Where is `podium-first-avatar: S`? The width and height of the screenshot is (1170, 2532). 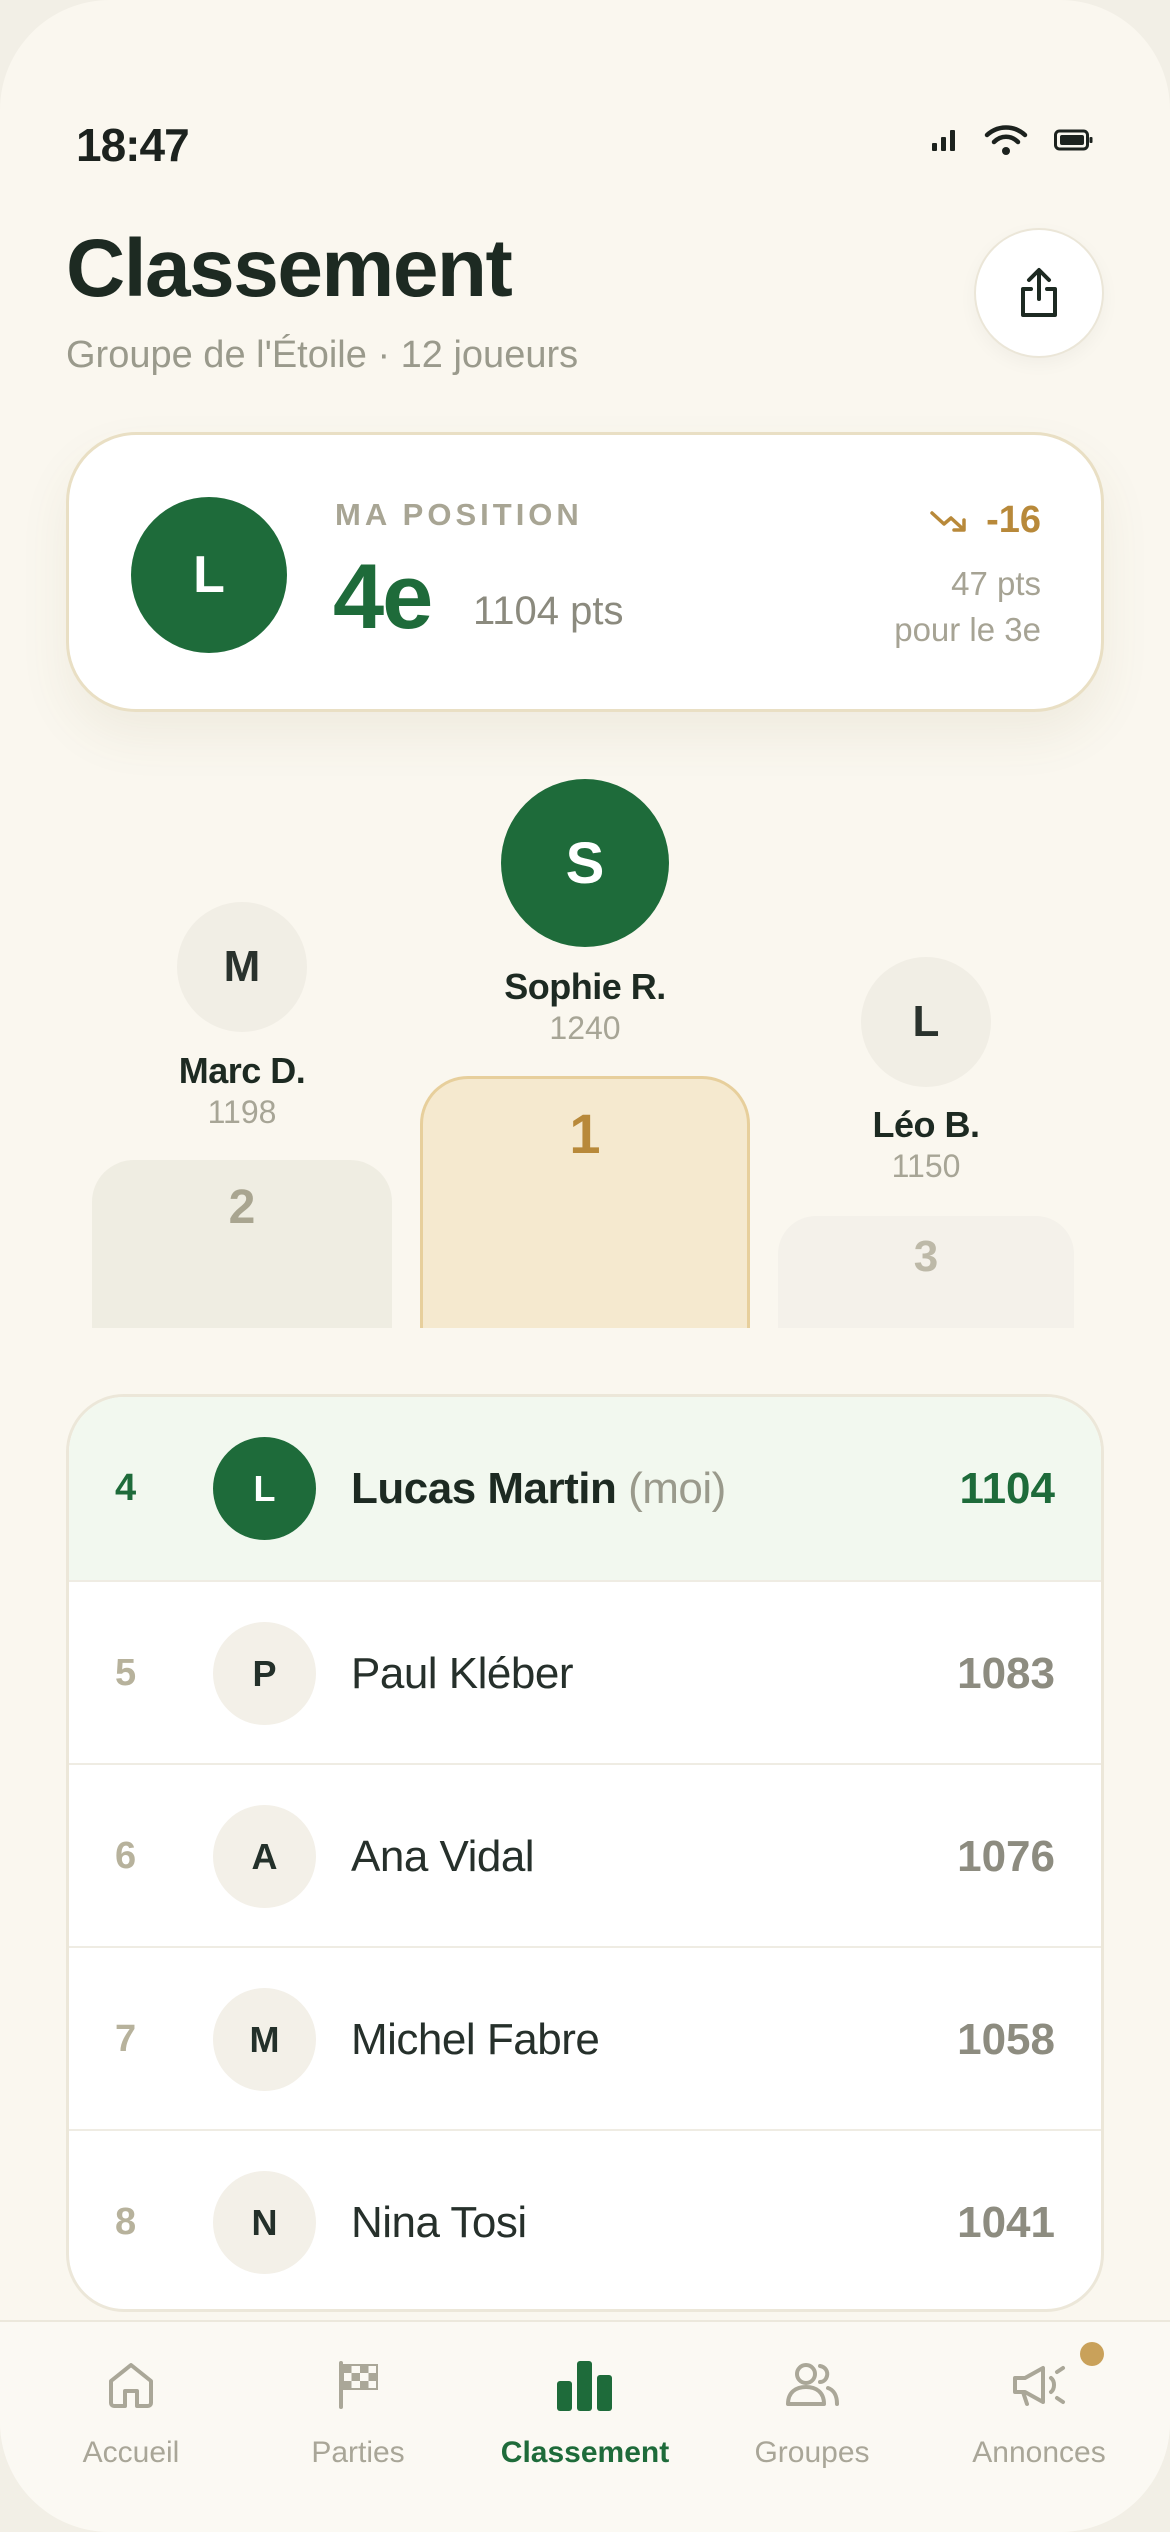
podium-first-avatar: S is located at coordinates (585, 863).